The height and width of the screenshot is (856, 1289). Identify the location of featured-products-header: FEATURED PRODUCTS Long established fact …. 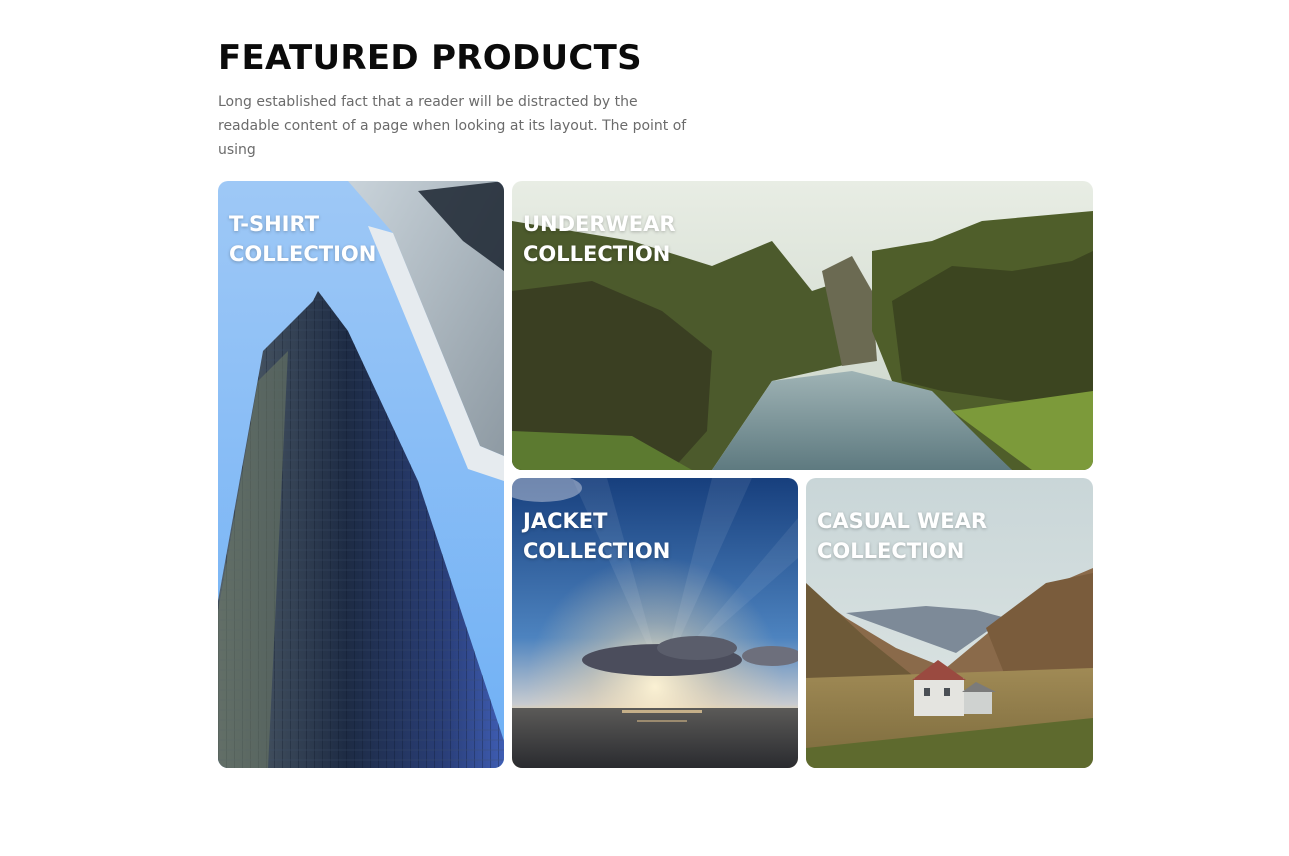
(655, 99).